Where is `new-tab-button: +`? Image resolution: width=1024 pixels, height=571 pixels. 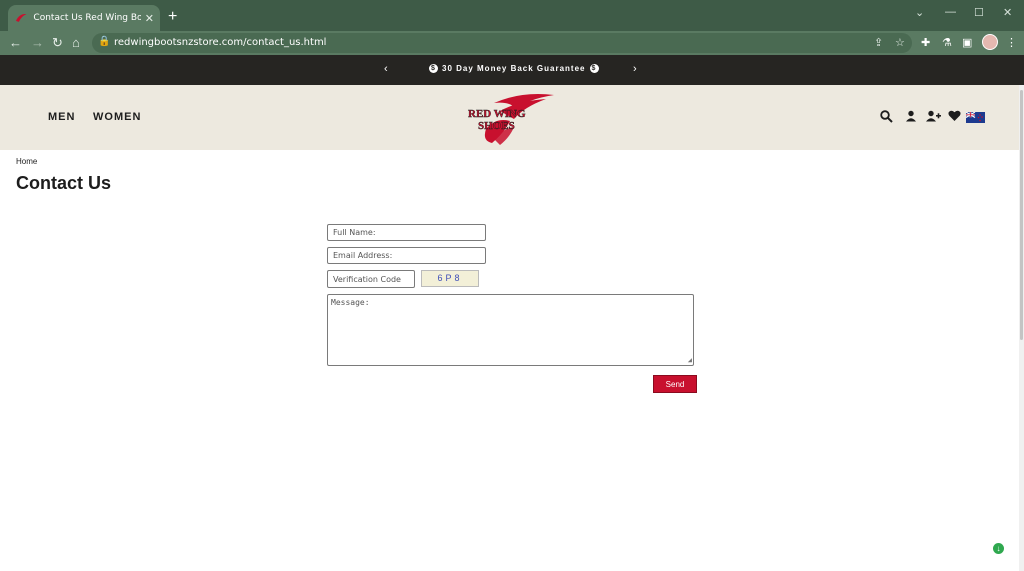 new-tab-button: + is located at coordinates (172, 17).